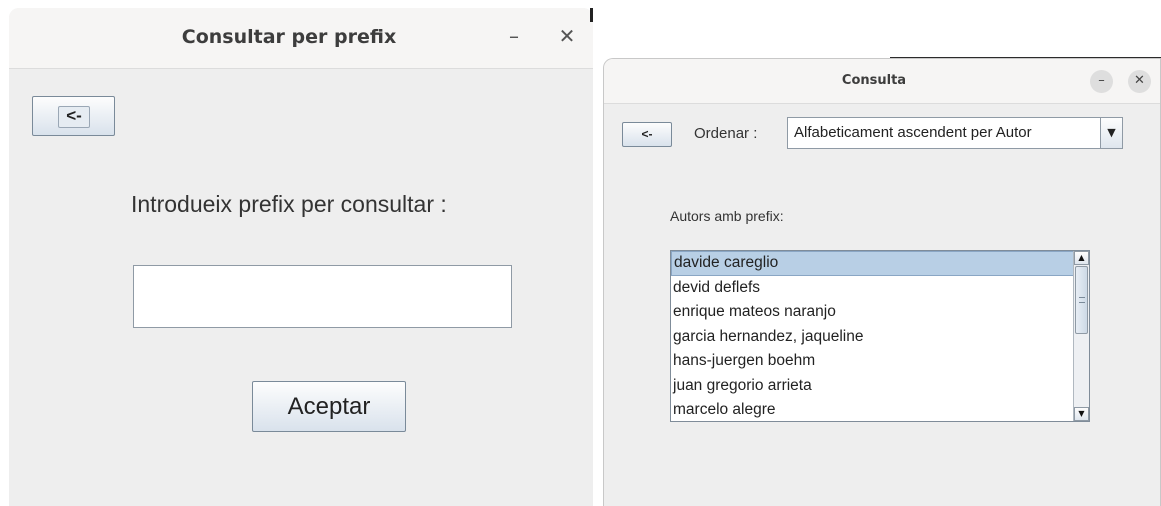 This screenshot has height=506, width=1161. I want to click on list-item: garcia hernandez, jaqueline, so click(873, 337).